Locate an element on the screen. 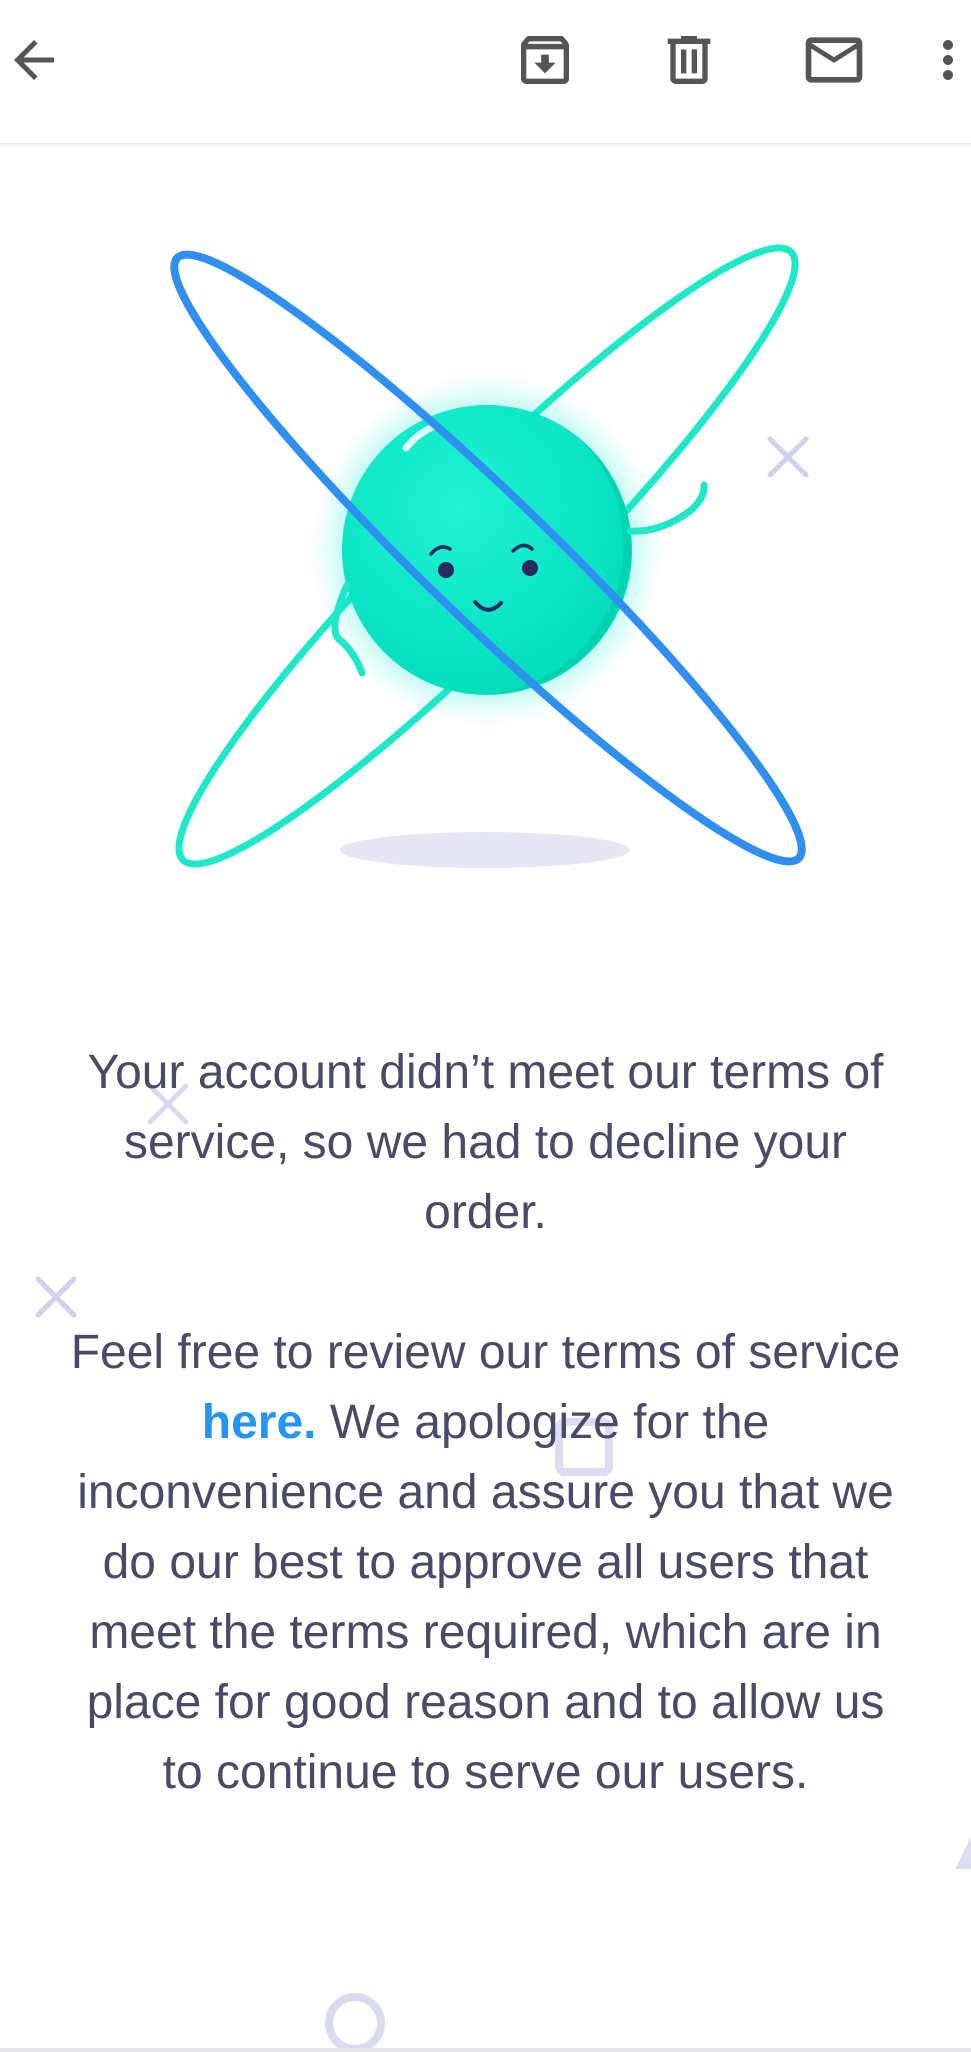 Image resolution: width=971 pixels, height=2052 pixels. mark-unread-button is located at coordinates (834, 60).